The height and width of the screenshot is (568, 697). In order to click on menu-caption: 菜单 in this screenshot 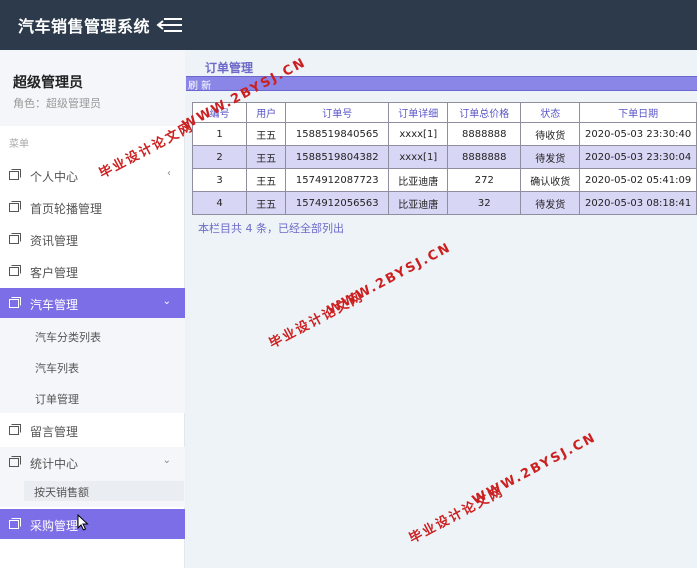, I will do `click(19, 144)`.